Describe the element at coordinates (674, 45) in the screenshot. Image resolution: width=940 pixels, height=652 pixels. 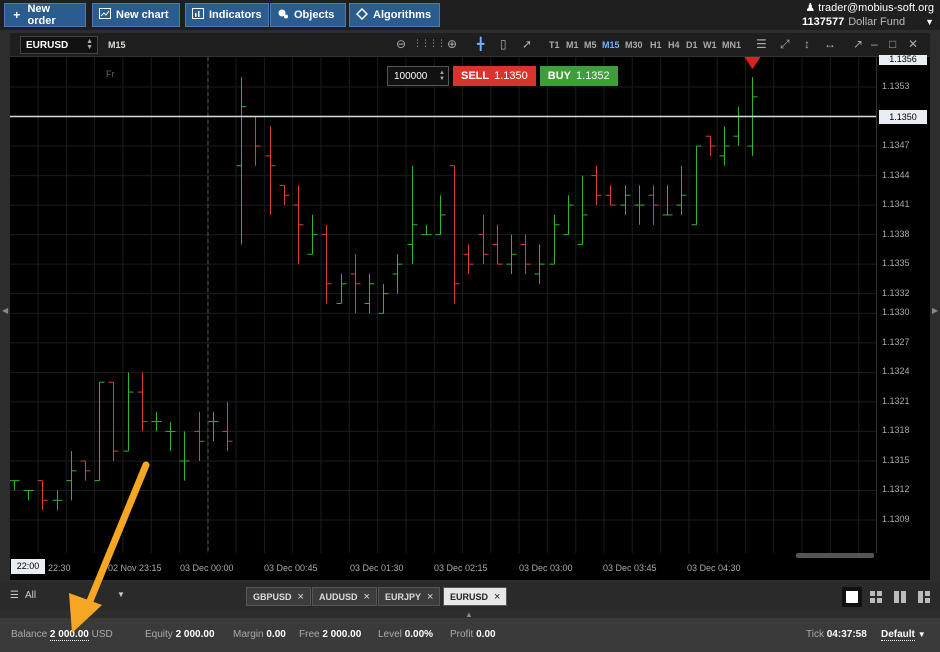
I see `tf-h4: H4` at that location.